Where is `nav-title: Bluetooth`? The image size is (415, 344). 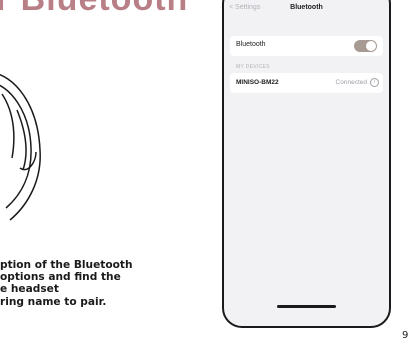 nav-title: Bluetooth is located at coordinates (306, 7).